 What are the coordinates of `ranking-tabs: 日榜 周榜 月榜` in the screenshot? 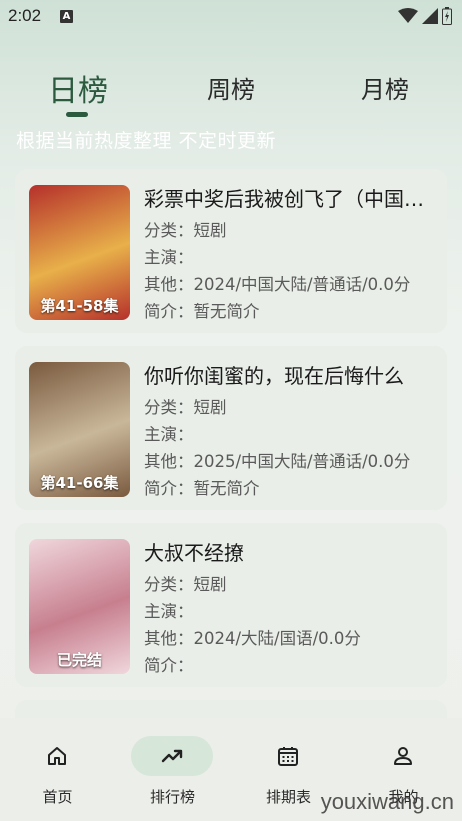 It's located at (231, 95).